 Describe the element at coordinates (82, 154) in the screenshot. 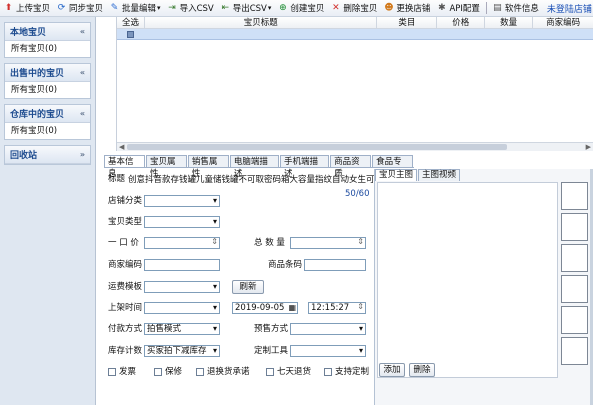

I see `expand-icon: »` at that location.